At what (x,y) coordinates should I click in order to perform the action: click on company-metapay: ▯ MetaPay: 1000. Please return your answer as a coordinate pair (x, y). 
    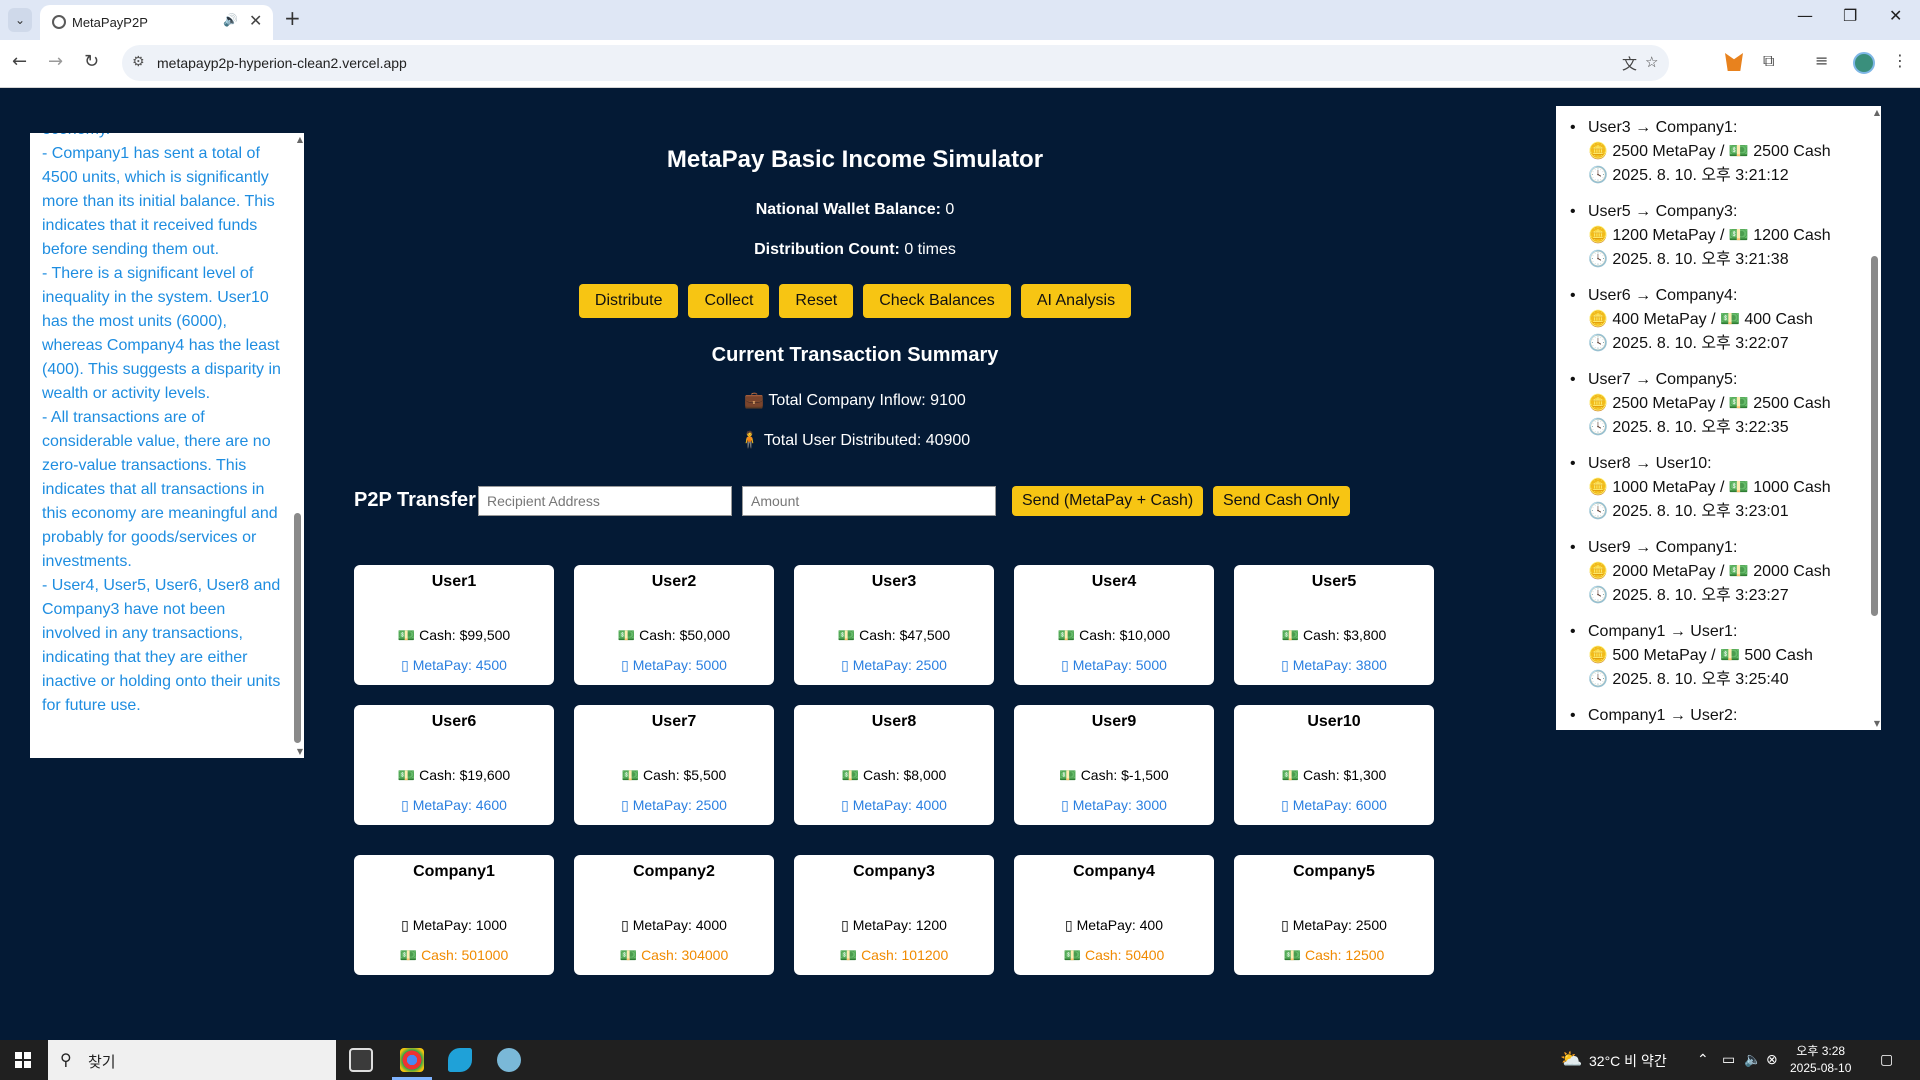
    Looking at the image, I should click on (454, 925).